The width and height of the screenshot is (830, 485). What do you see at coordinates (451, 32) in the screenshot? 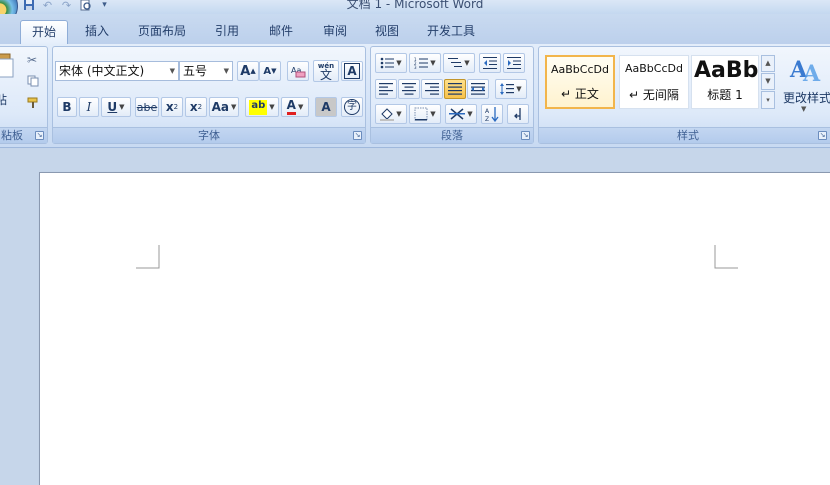
I see `tab-developer: 开发工具` at bounding box center [451, 32].